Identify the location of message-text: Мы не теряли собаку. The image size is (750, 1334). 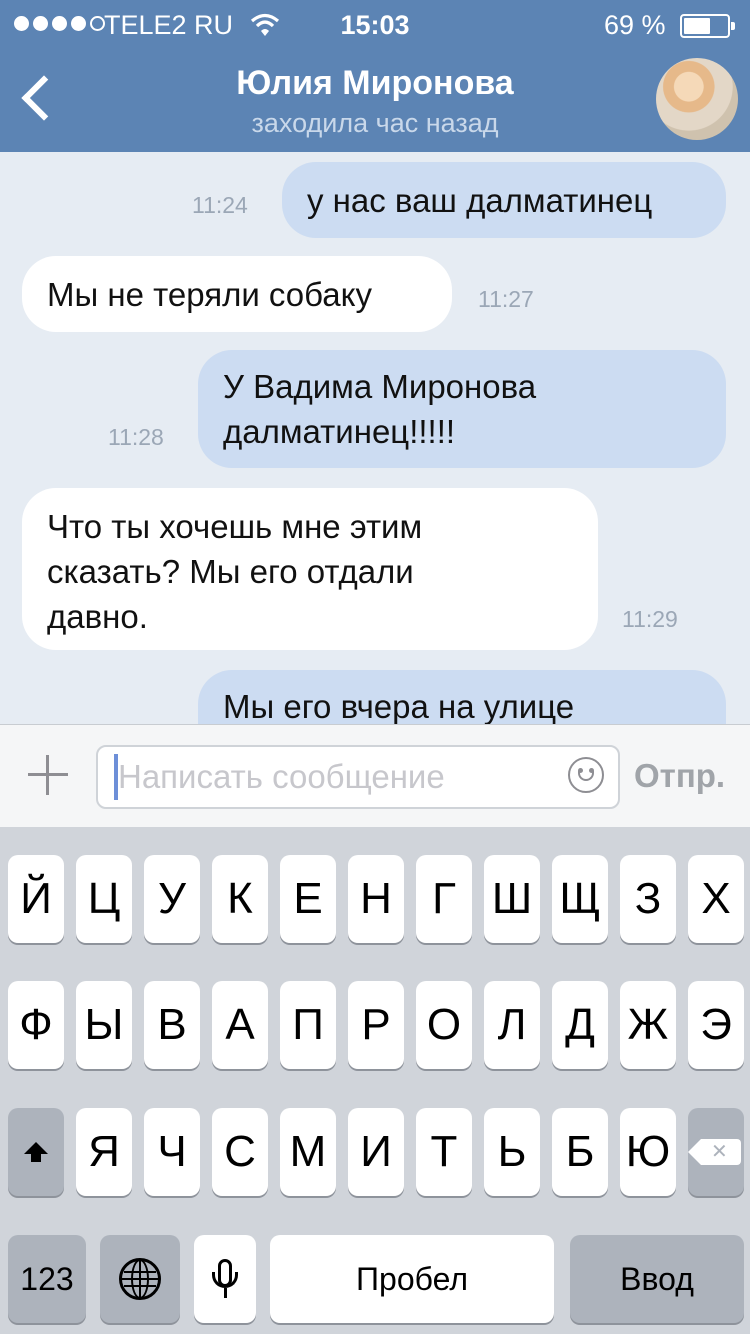
(209, 294).